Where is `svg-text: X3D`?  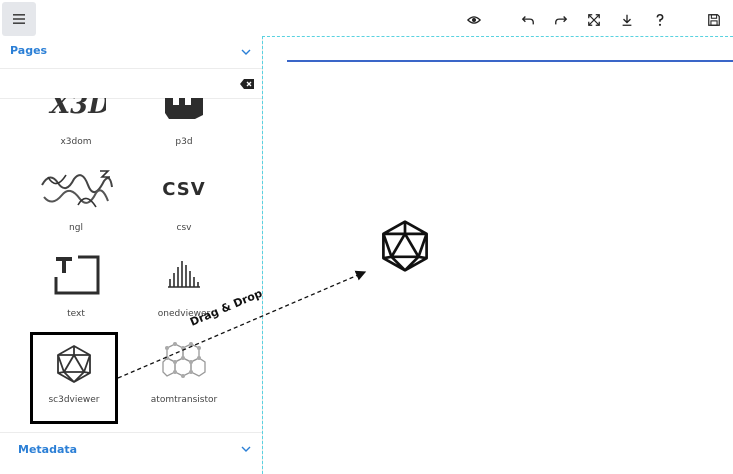 svg-text: X3D is located at coordinates (77, 109).